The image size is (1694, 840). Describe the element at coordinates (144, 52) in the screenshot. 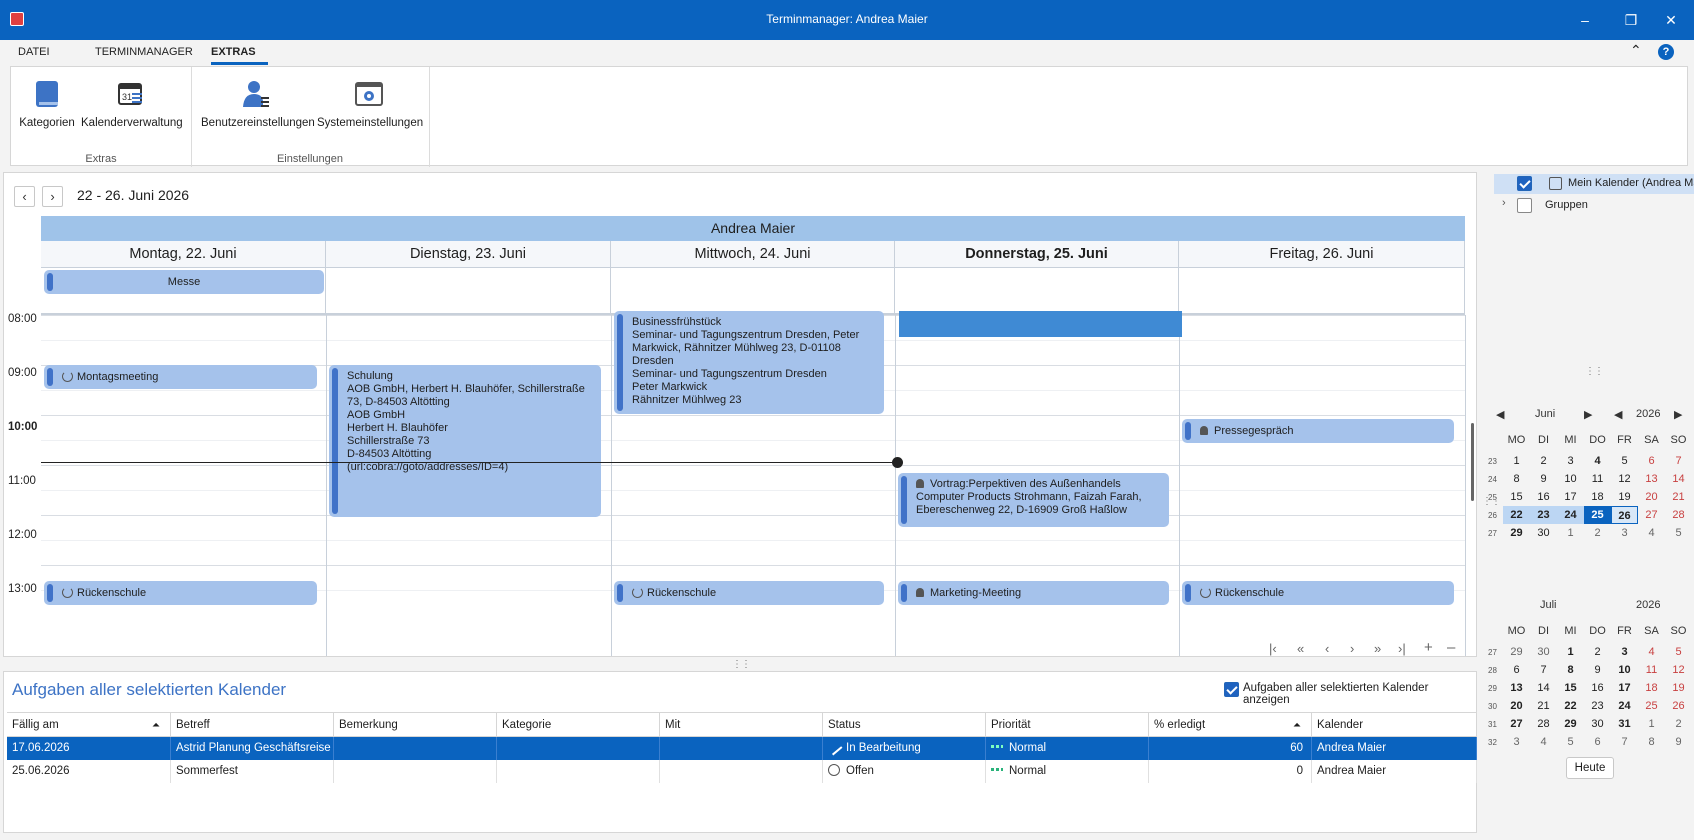

I see `tab-terminmanager: TERMINMANAGER` at that location.